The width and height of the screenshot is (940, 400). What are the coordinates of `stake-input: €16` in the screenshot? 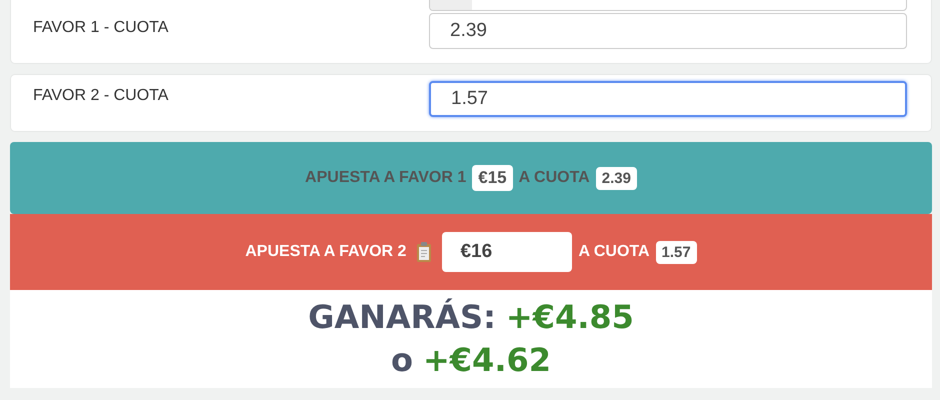 It's located at (507, 252).